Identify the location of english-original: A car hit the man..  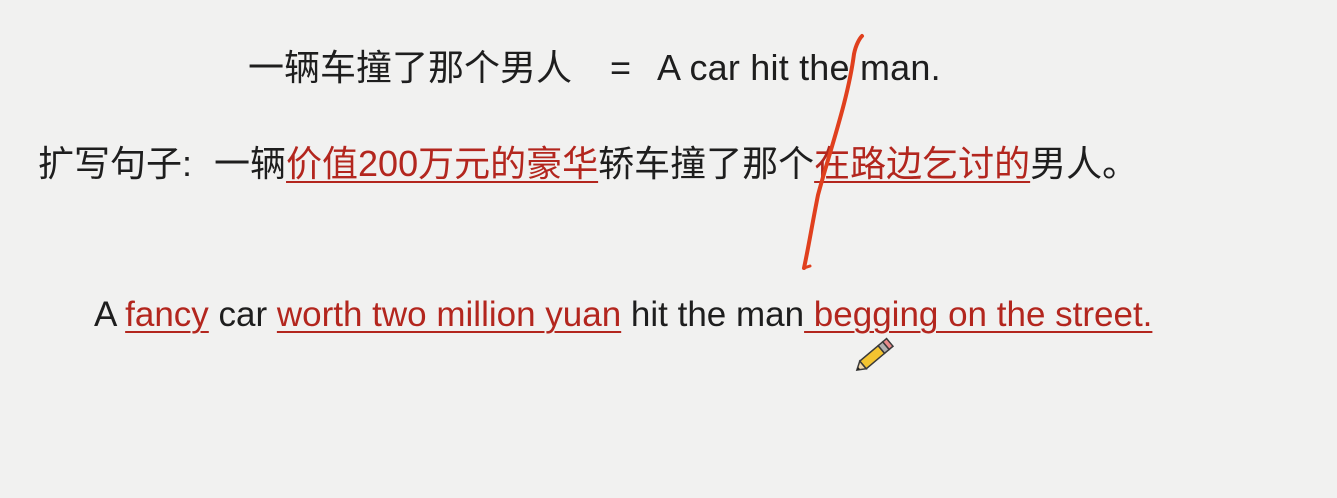
(799, 67).